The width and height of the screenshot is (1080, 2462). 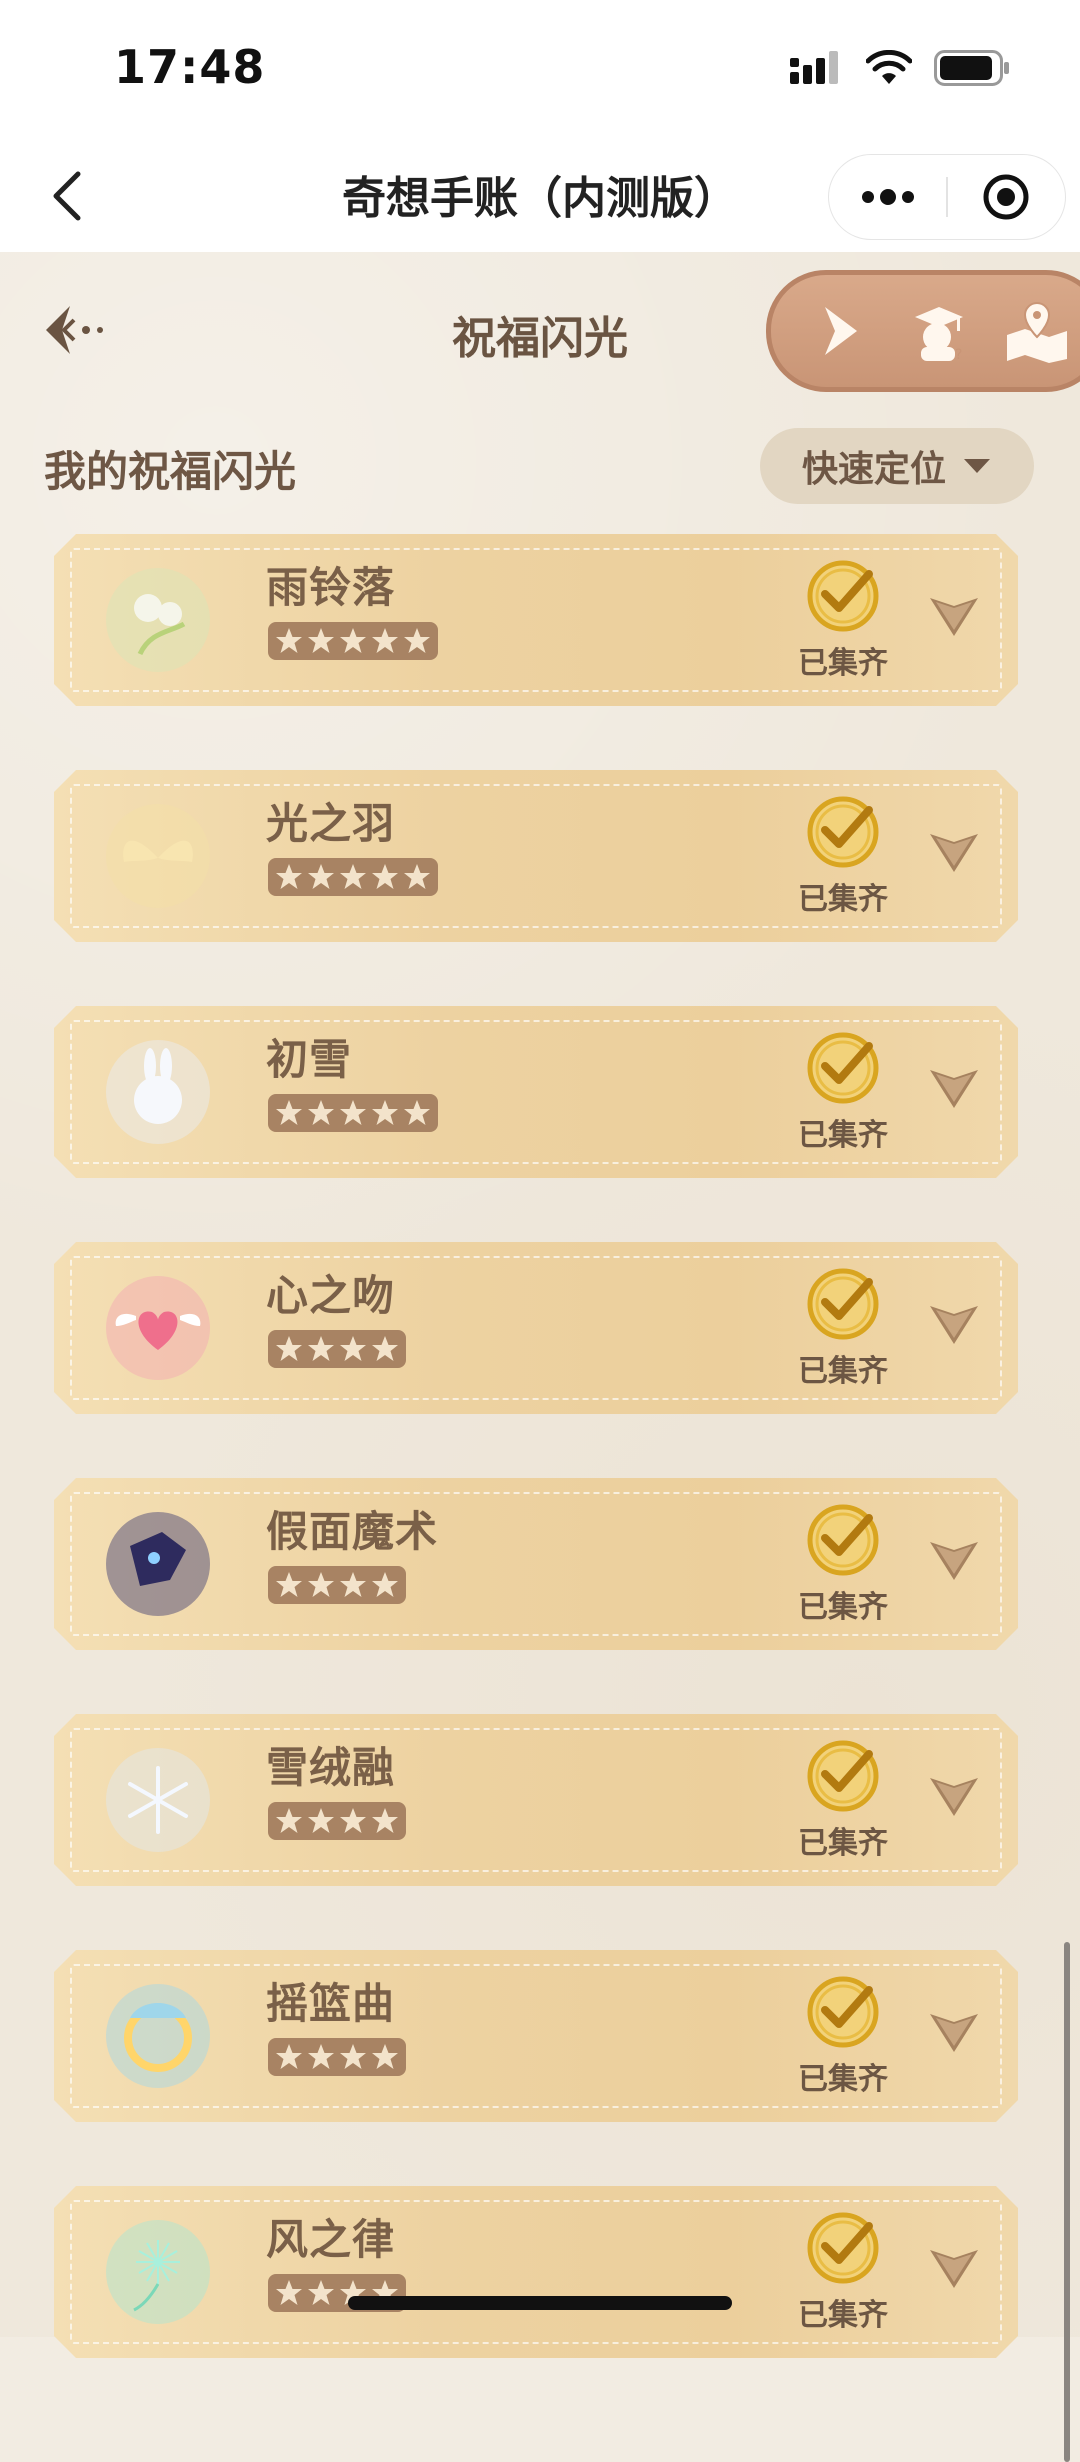 What do you see at coordinates (158, 2272) in the screenshot?
I see `dandelion-icon` at bounding box center [158, 2272].